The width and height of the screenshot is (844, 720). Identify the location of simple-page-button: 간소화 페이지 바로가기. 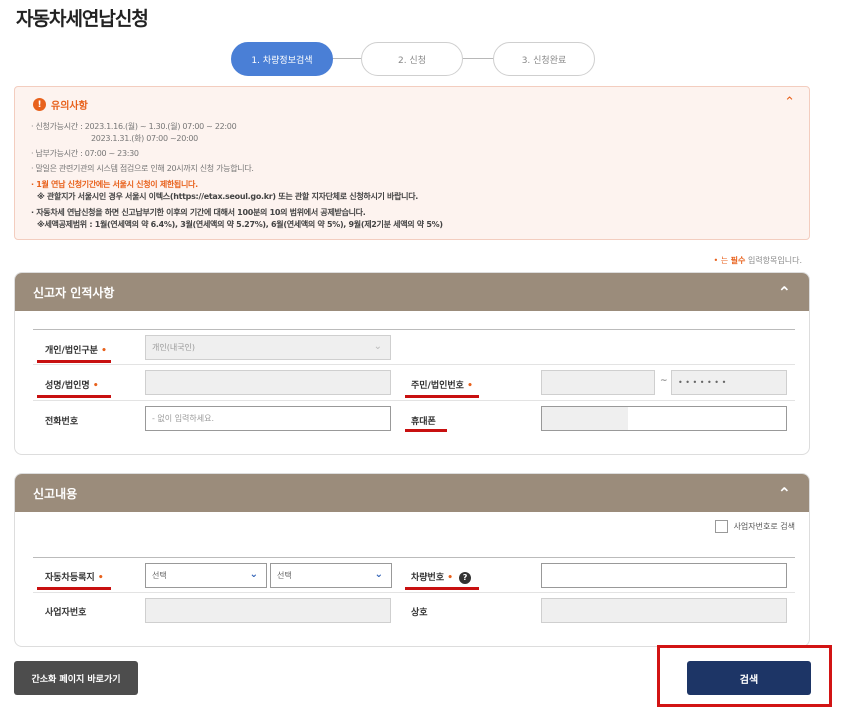
(76, 678).